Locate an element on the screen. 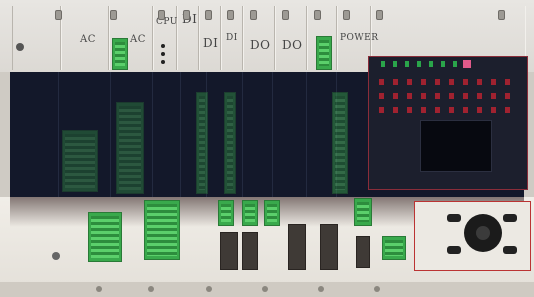 Image resolution: width=534 pixels, height=297 pixels. label-ac-1: AC is located at coordinates (88, 39).